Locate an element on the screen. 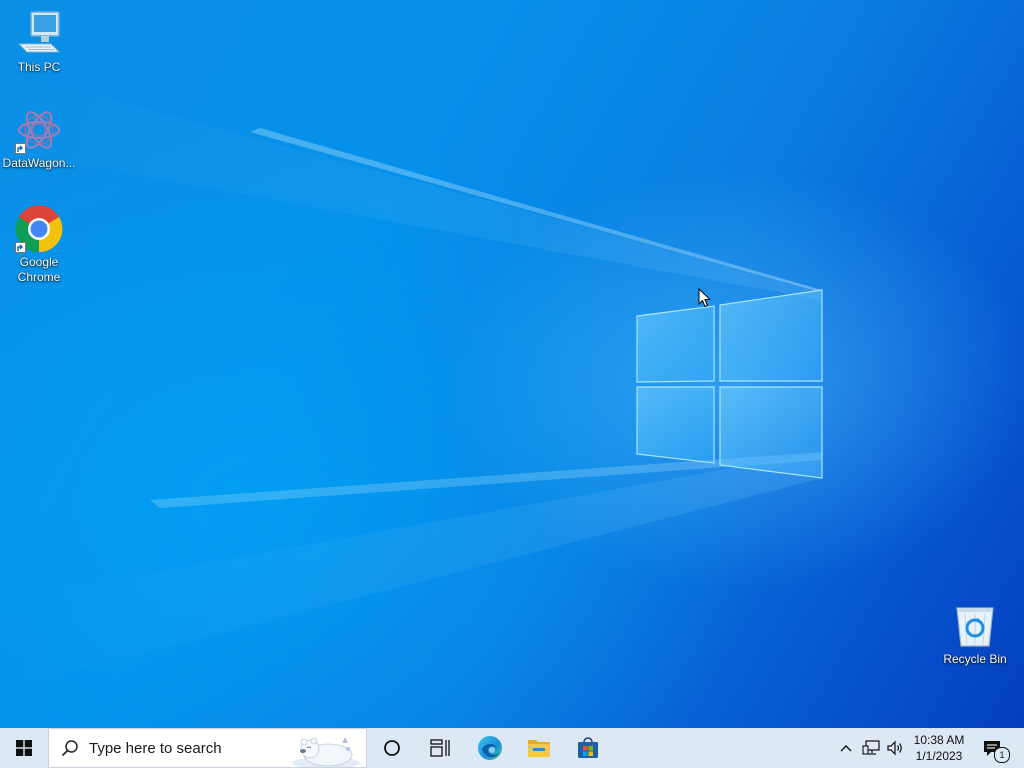 This screenshot has width=1024, height=768. network-tray-button is located at coordinates (871, 748).